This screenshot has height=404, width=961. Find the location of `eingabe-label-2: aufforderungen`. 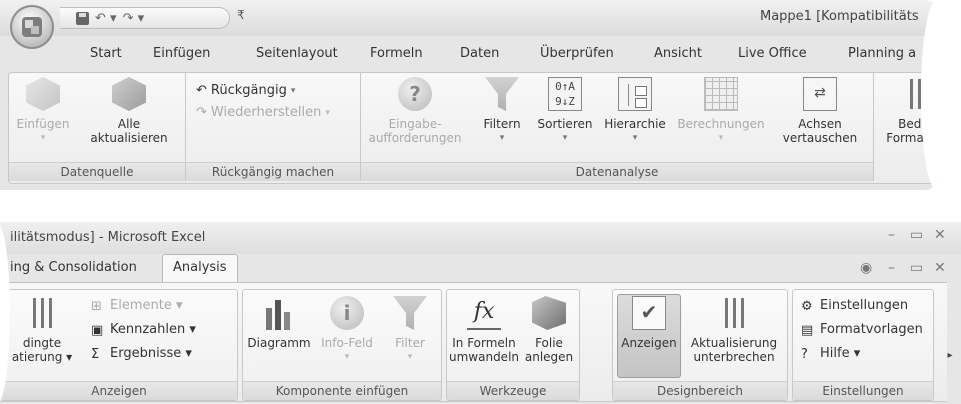

eingabe-label-2: aufforderungen is located at coordinates (415, 138).